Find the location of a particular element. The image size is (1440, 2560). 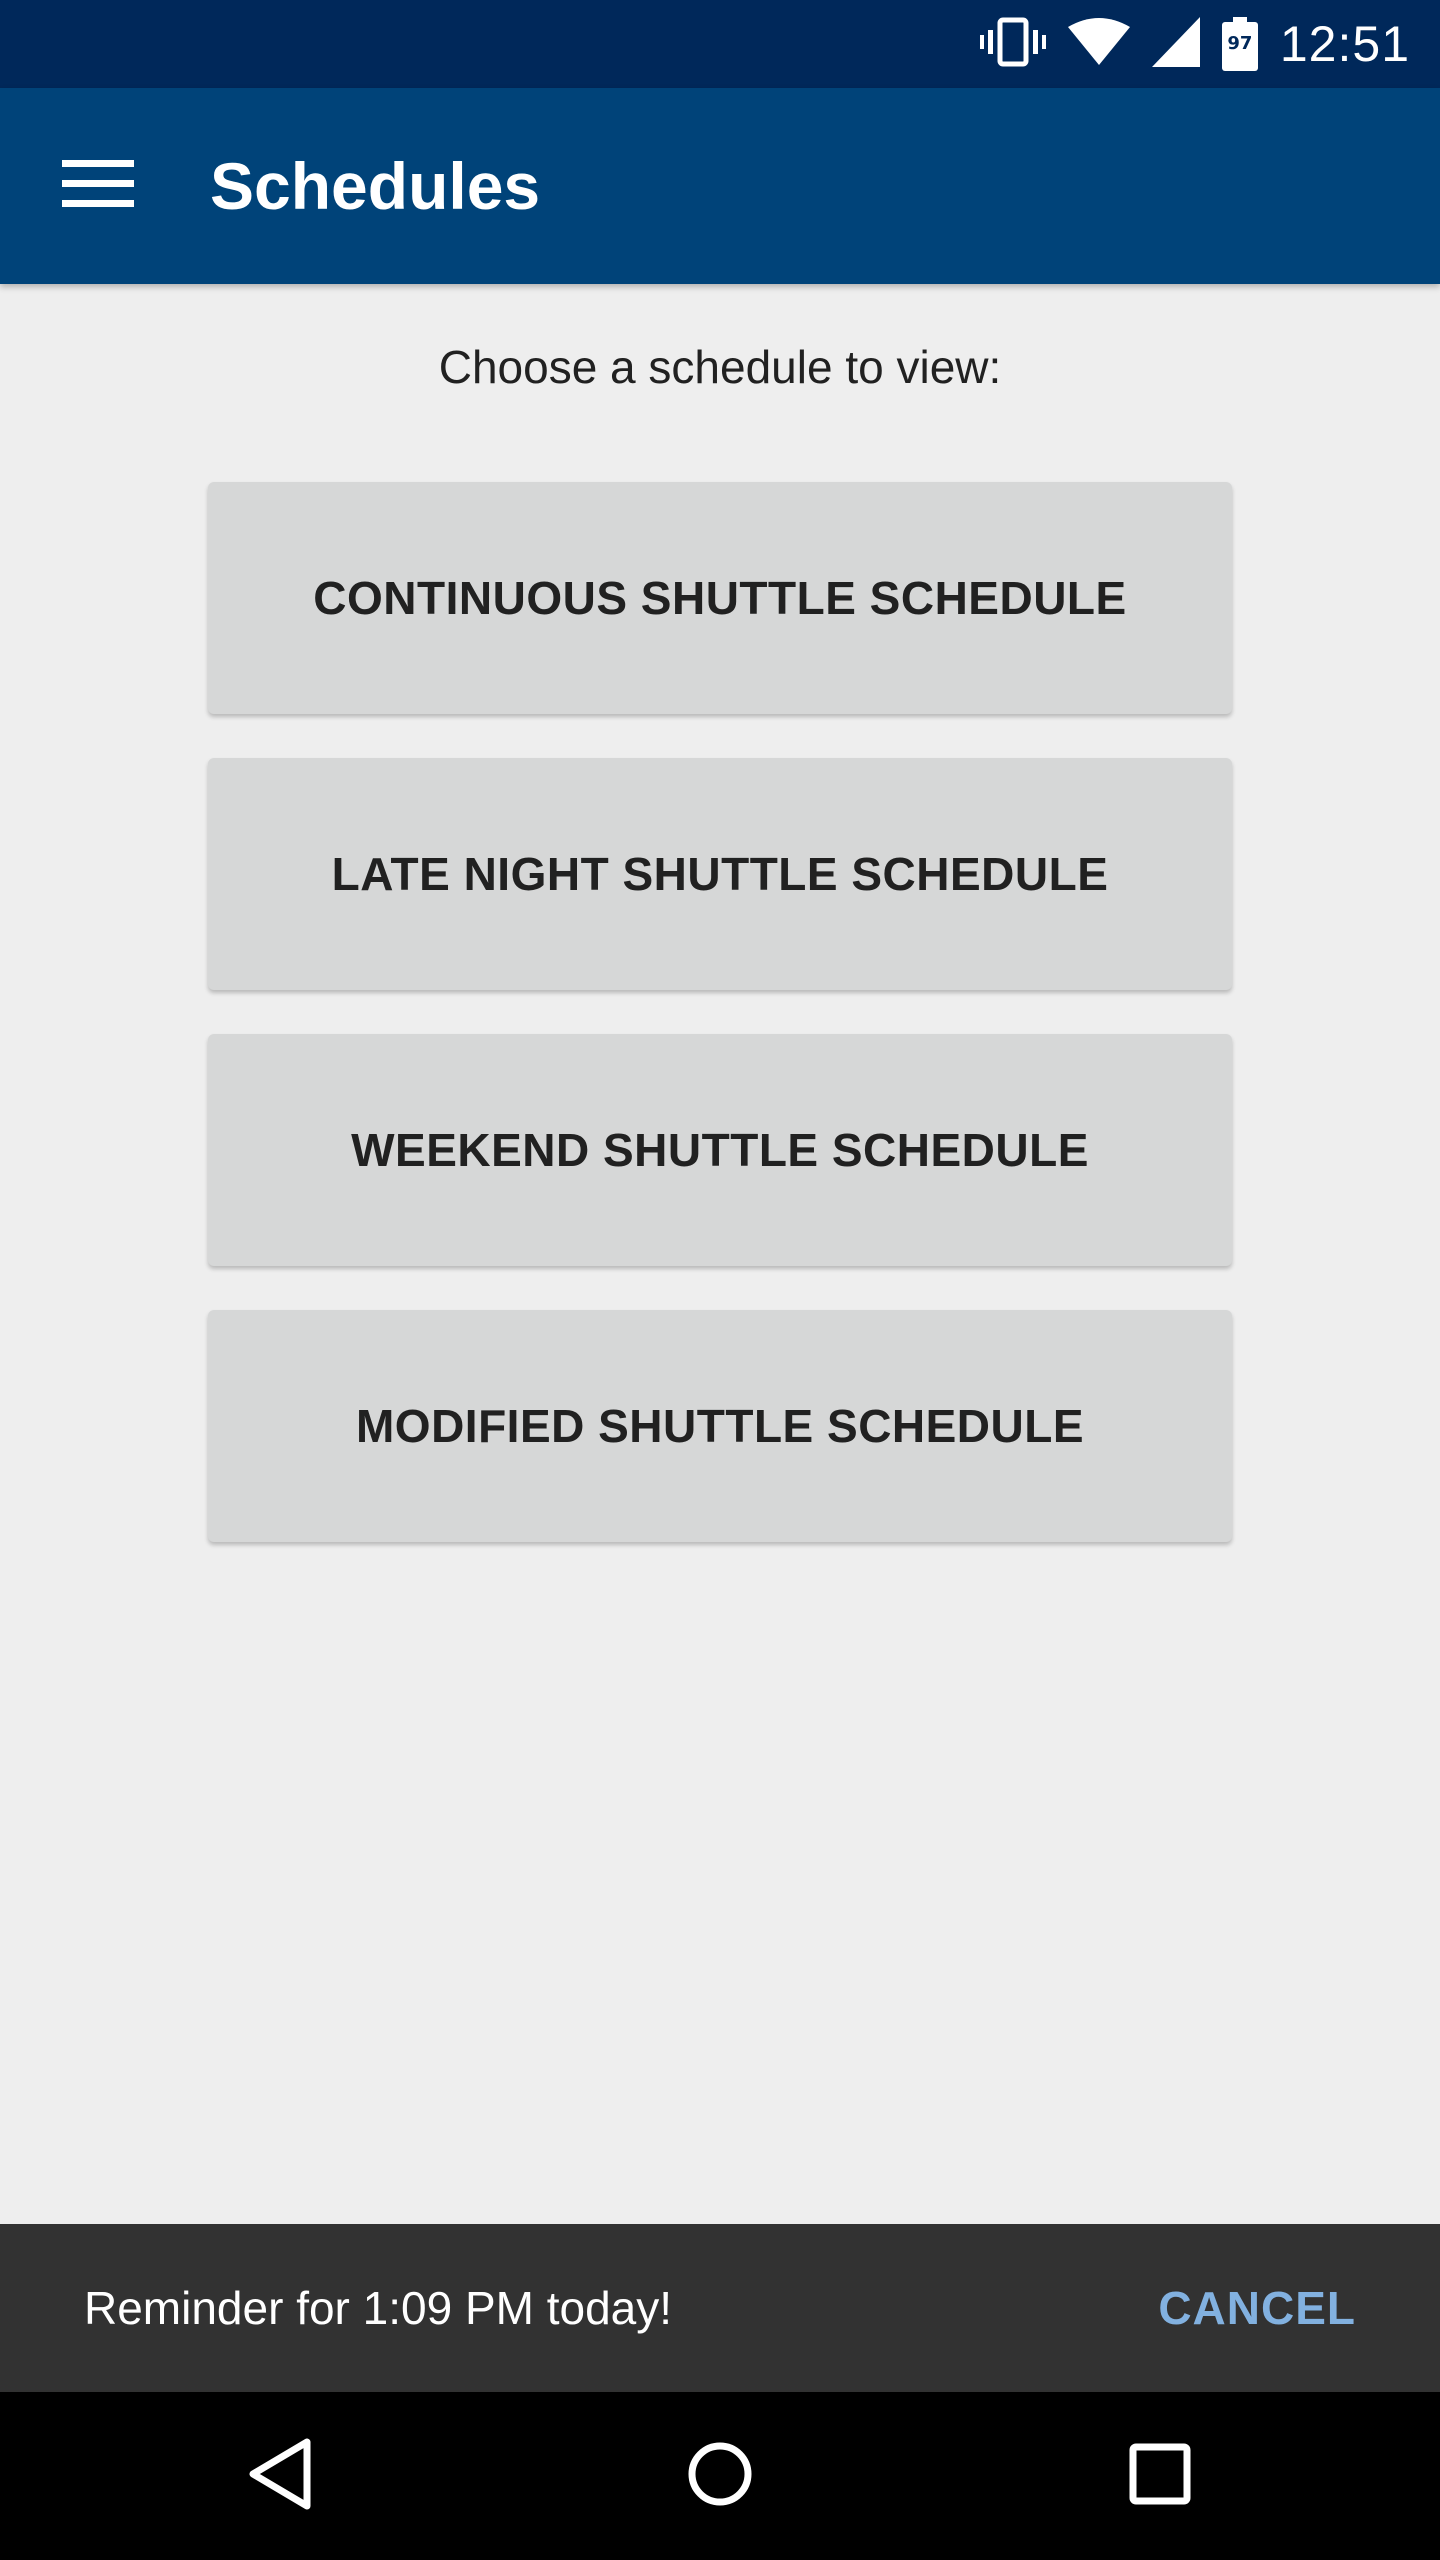

late-night-shuttle-schedule-button: LATE NIGHT SHUTTLE SCHEDULE is located at coordinates (720, 874).